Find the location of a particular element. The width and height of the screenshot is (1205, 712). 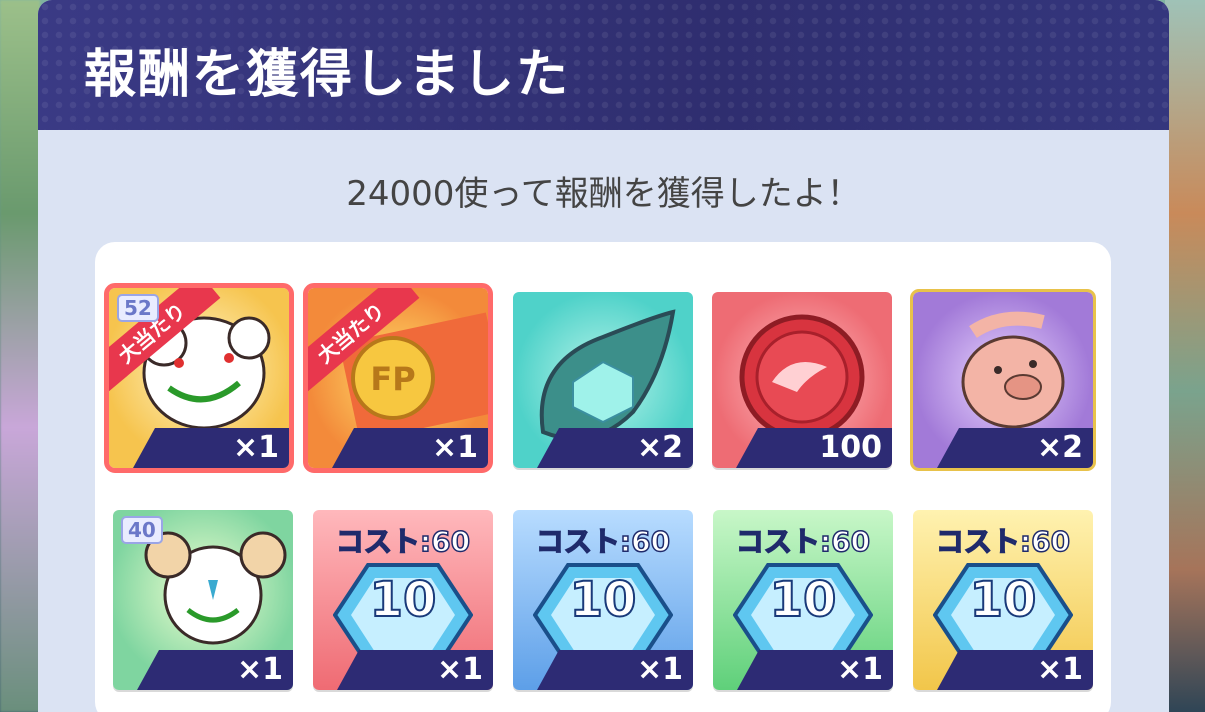

reward-tile: 大当たり 52 ×1 is located at coordinates (199, 378).